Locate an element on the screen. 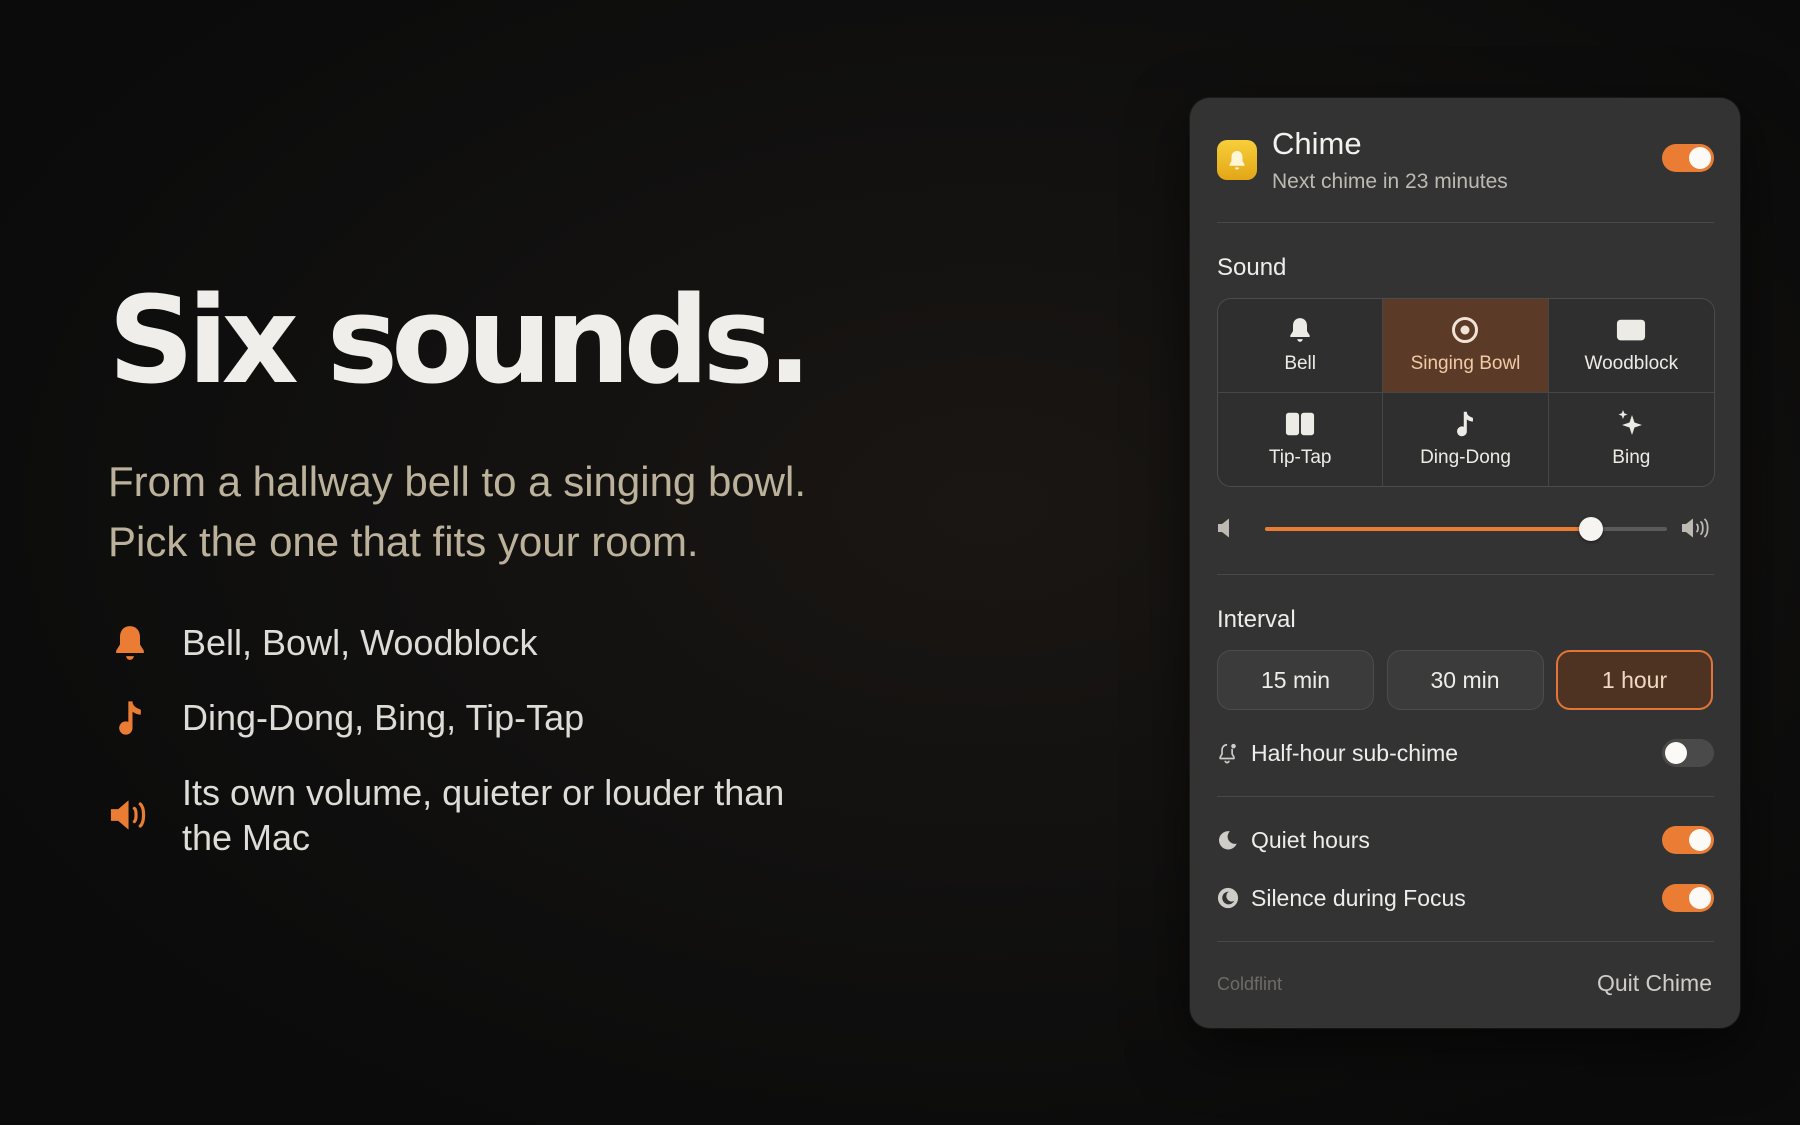 This screenshot has width=1800, height=1125. silence-focus-row: Silence during Focus is located at coordinates (1465, 898).